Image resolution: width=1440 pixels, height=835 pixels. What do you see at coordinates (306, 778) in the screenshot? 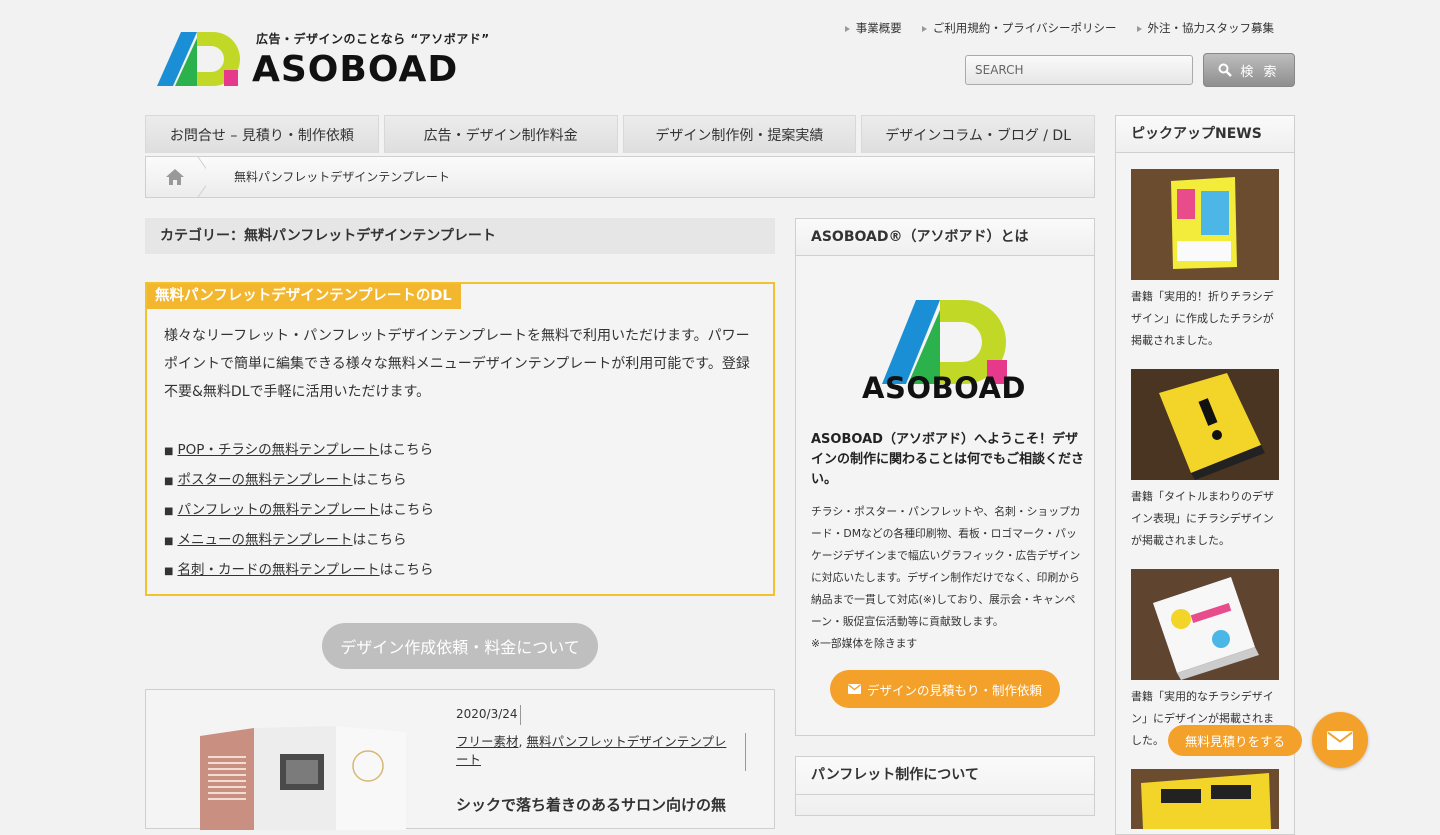
I see `post-thumbnail` at bounding box center [306, 778].